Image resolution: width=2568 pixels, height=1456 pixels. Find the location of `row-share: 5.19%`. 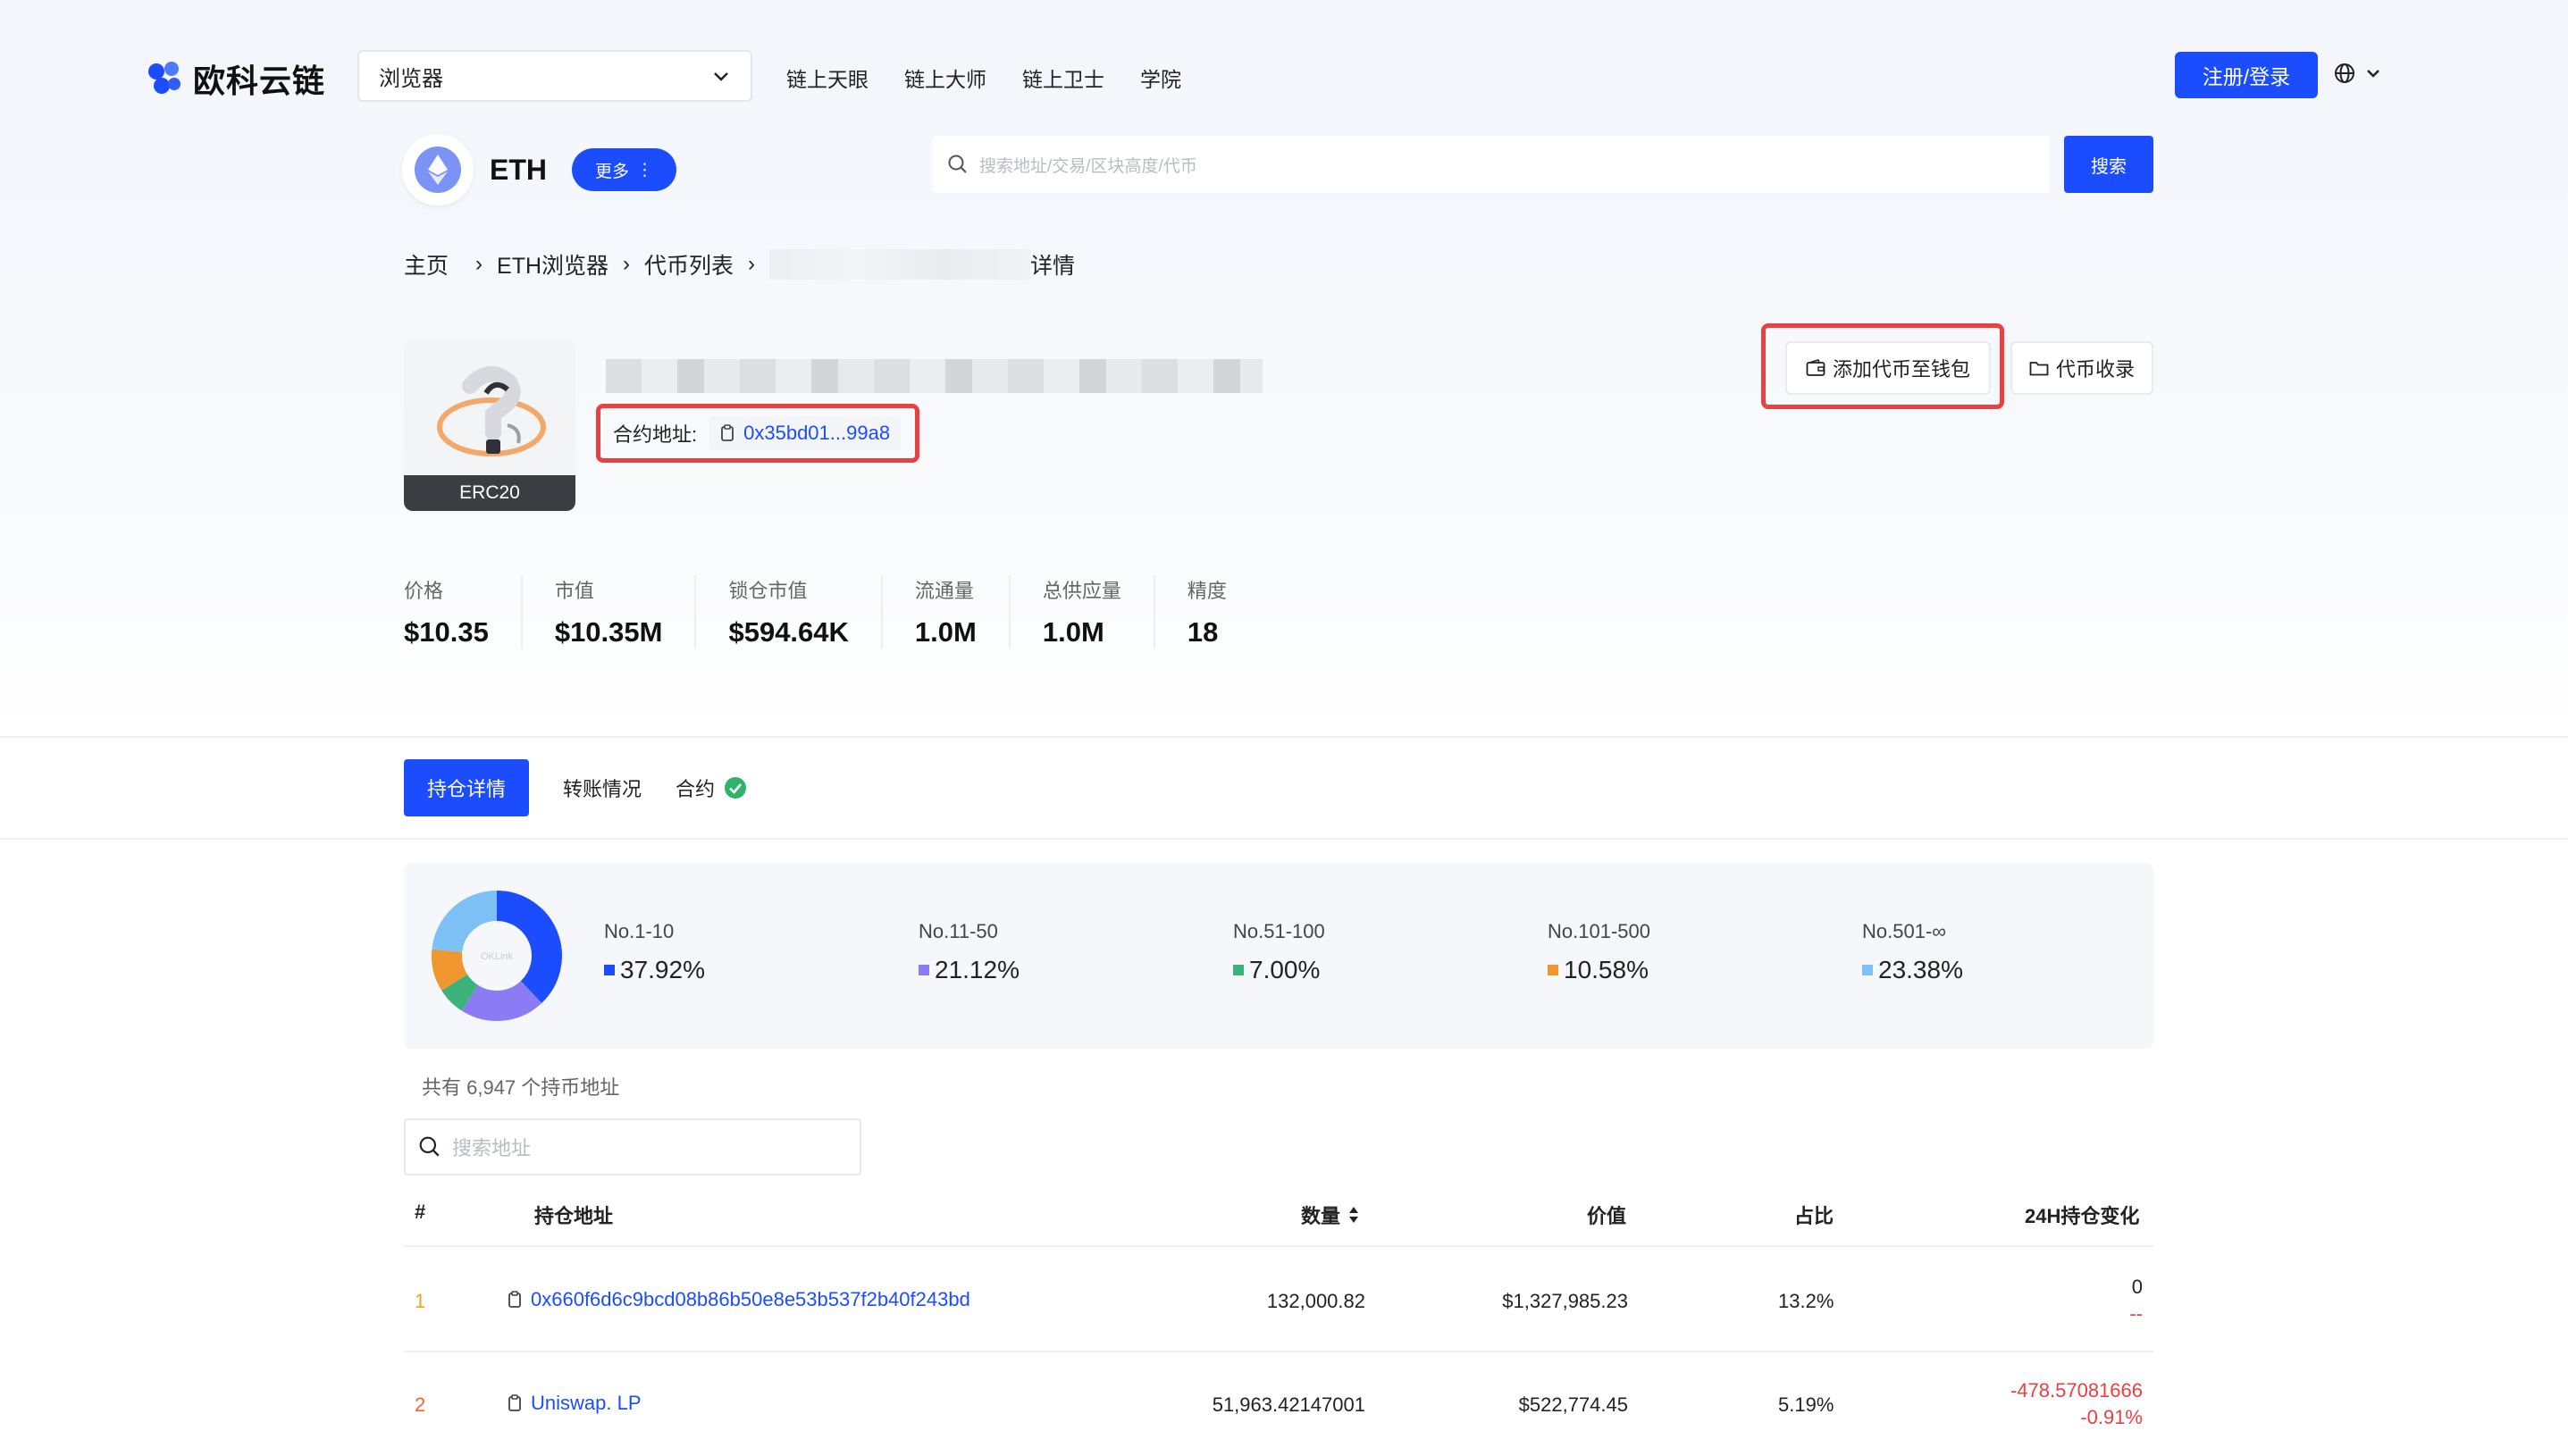

row-share: 5.19% is located at coordinates (1806, 1404).